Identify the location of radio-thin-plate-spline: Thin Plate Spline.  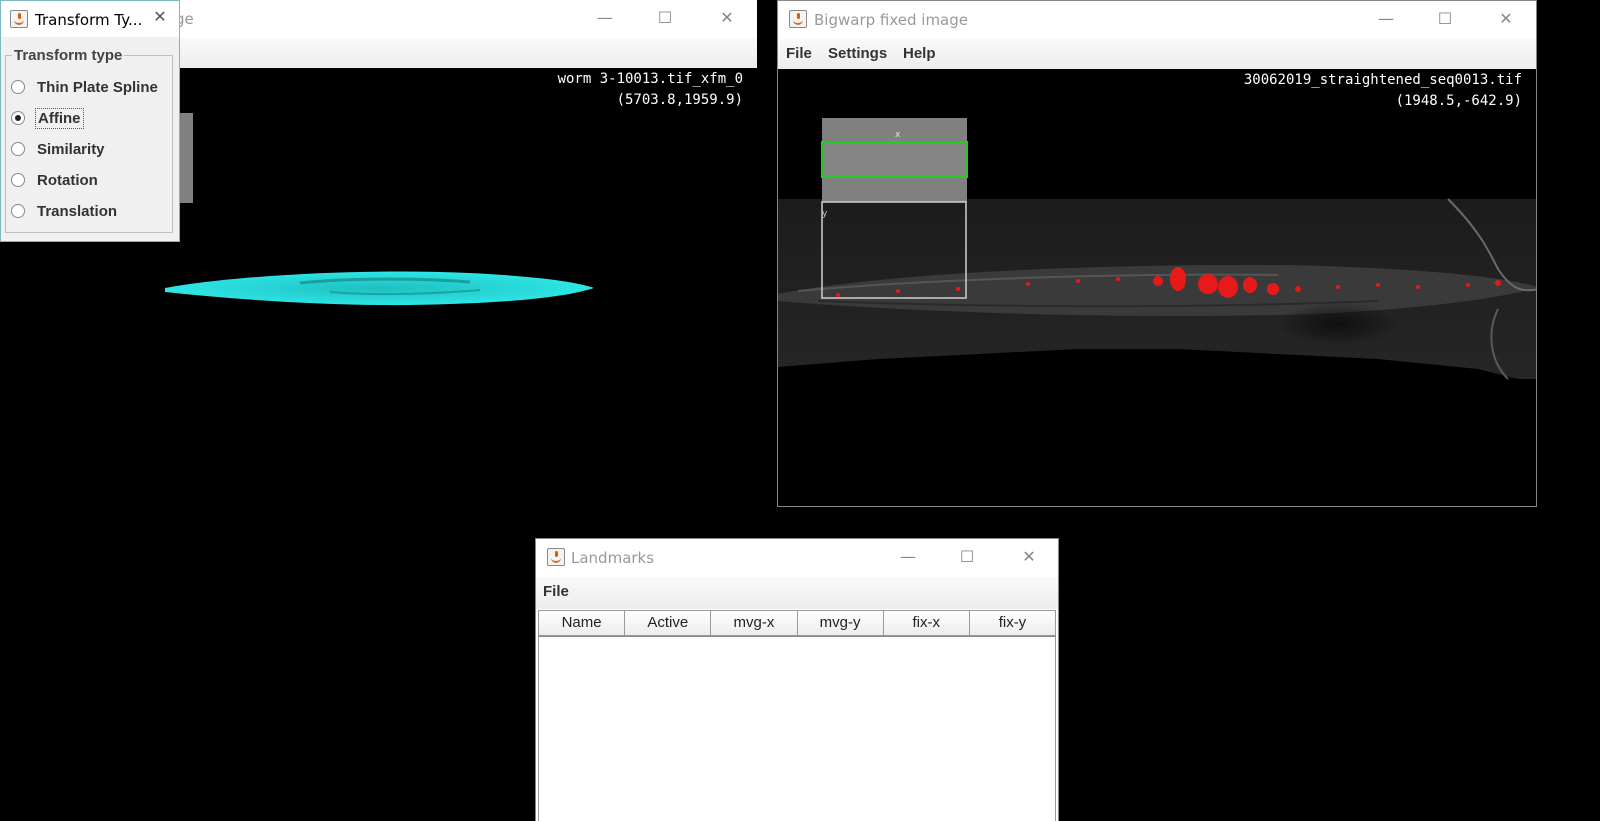
(85, 87).